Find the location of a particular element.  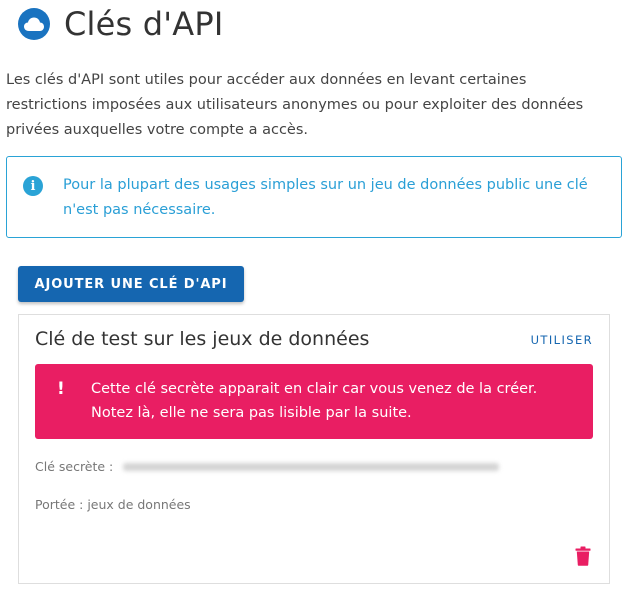

secret-row: Clé secrète : is located at coordinates (267, 466).